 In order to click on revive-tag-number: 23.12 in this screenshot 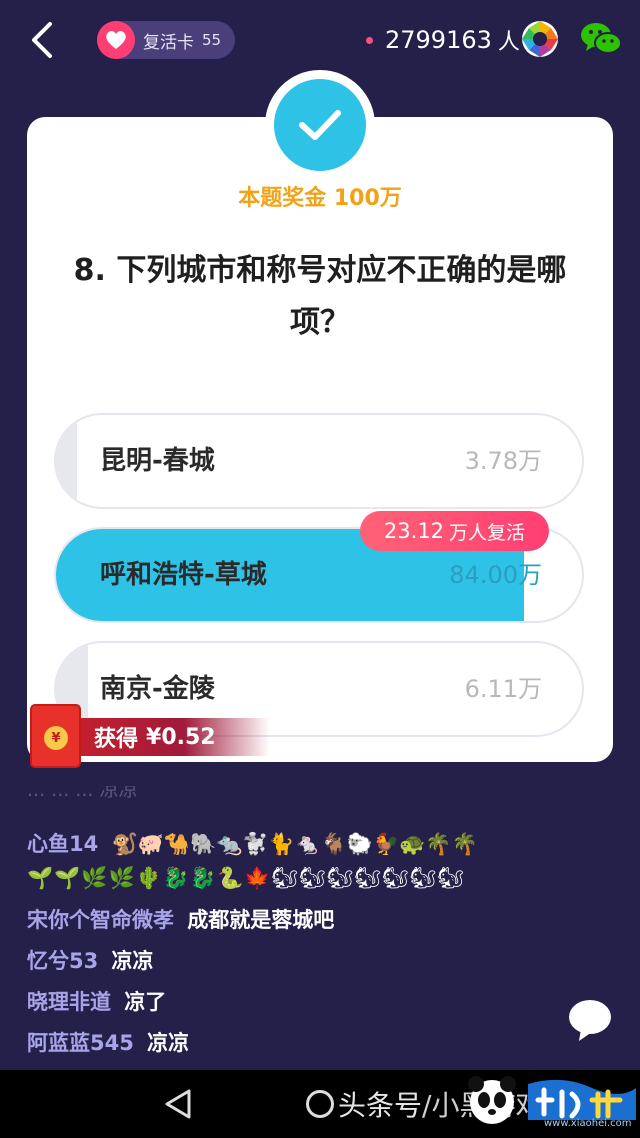, I will do `click(414, 531)`.